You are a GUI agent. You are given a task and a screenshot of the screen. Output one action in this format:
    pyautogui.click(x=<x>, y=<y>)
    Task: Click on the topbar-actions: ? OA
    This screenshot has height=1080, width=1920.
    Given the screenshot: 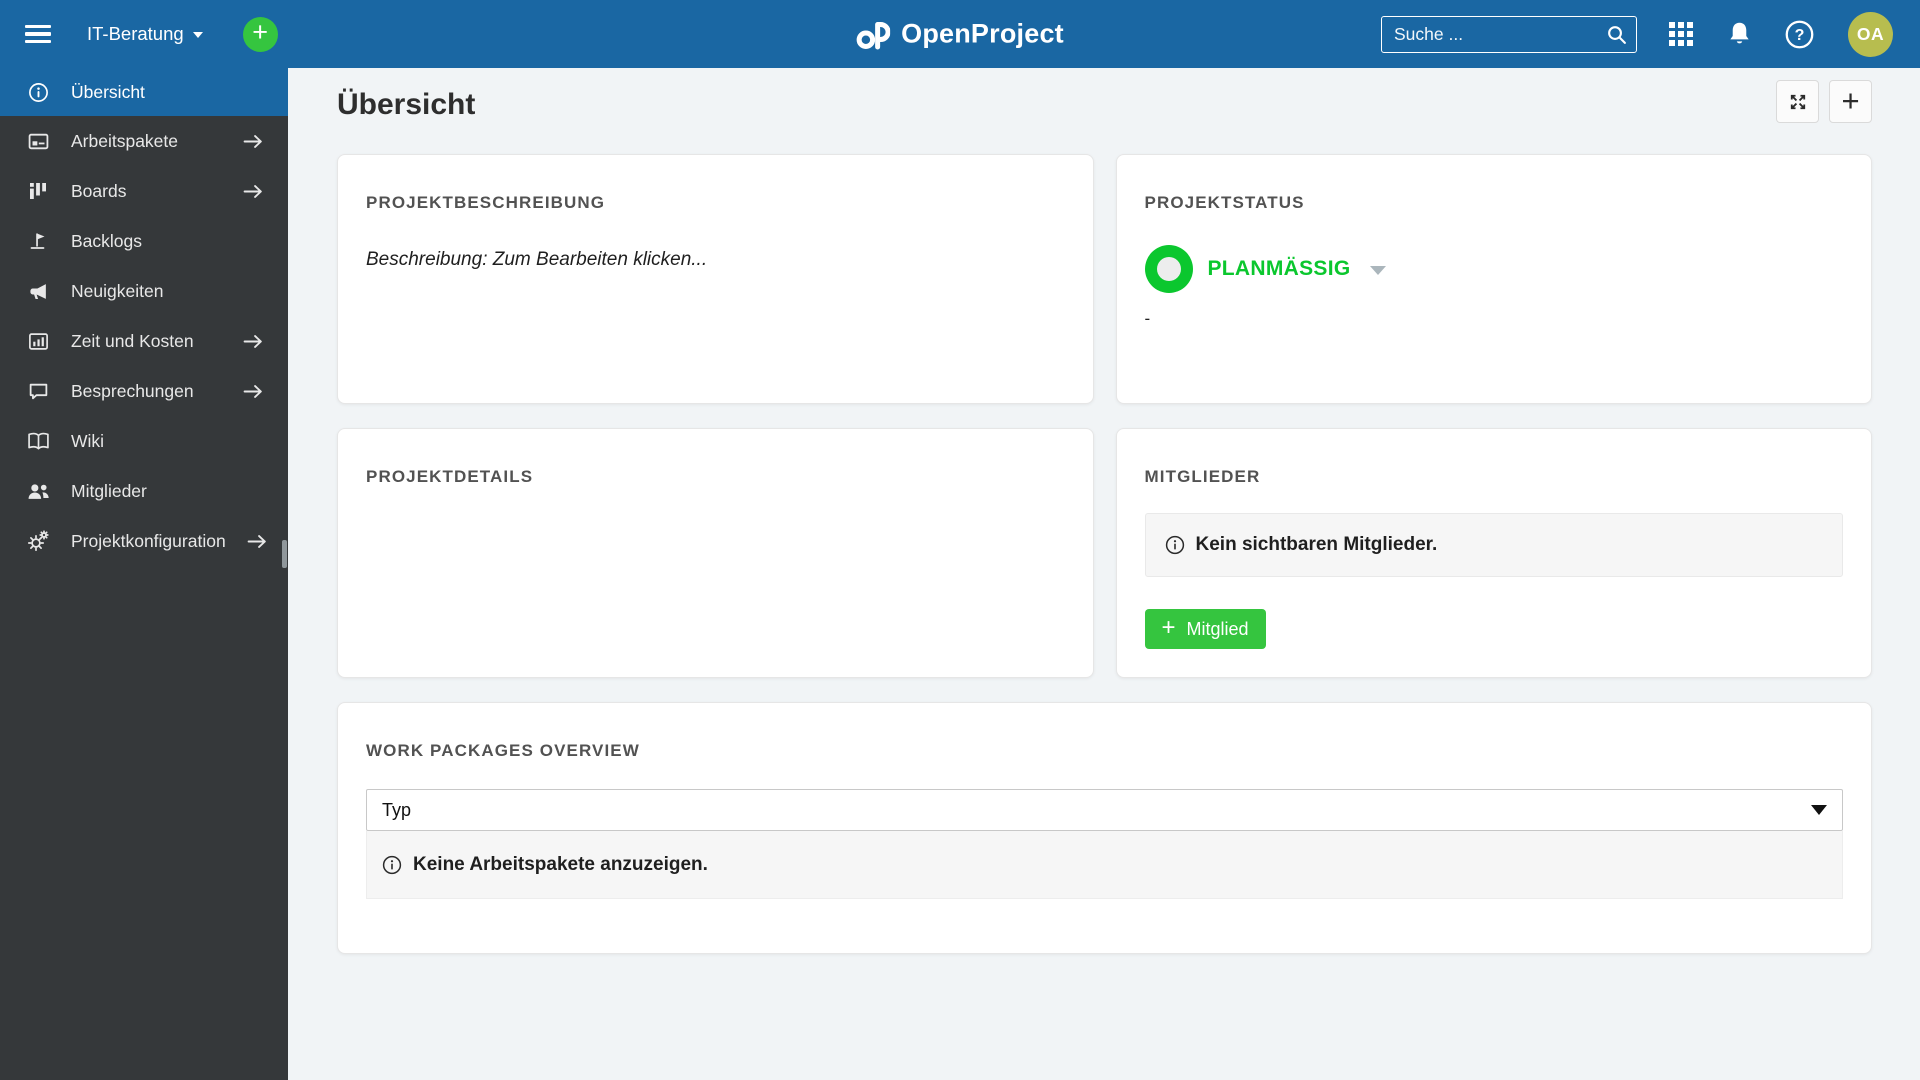 What is the action you would take?
    pyautogui.click(x=1637, y=34)
    